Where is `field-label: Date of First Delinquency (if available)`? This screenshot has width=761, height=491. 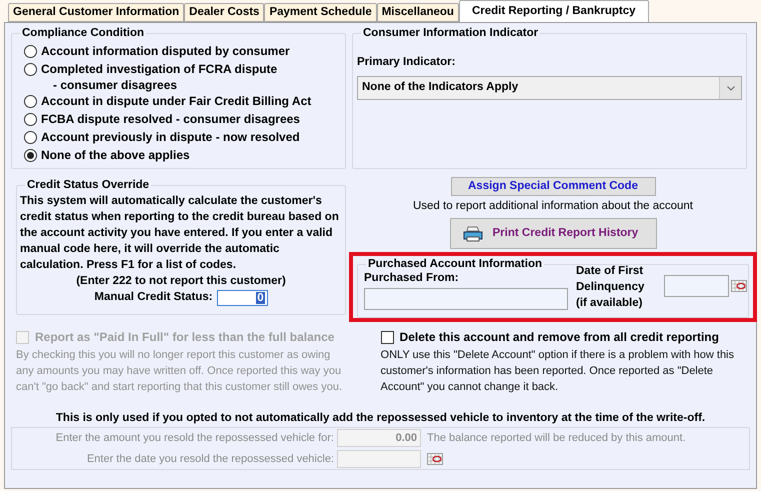 field-label: Date of First Delinquency (if available) is located at coordinates (611, 287).